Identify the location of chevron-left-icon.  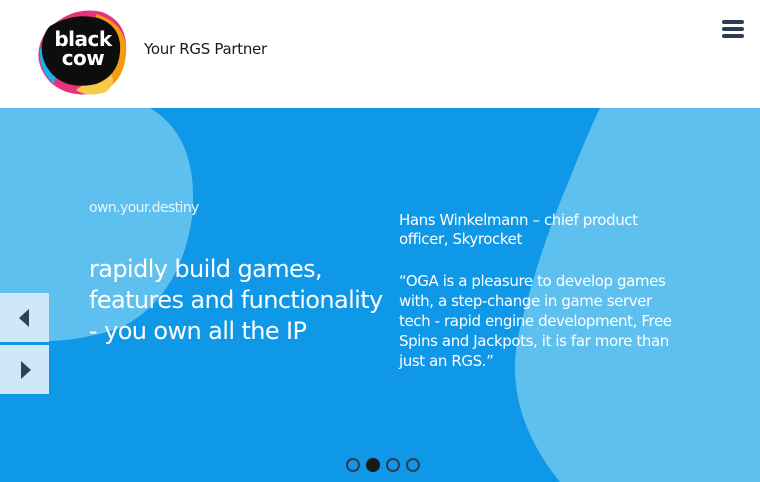
(23, 317).